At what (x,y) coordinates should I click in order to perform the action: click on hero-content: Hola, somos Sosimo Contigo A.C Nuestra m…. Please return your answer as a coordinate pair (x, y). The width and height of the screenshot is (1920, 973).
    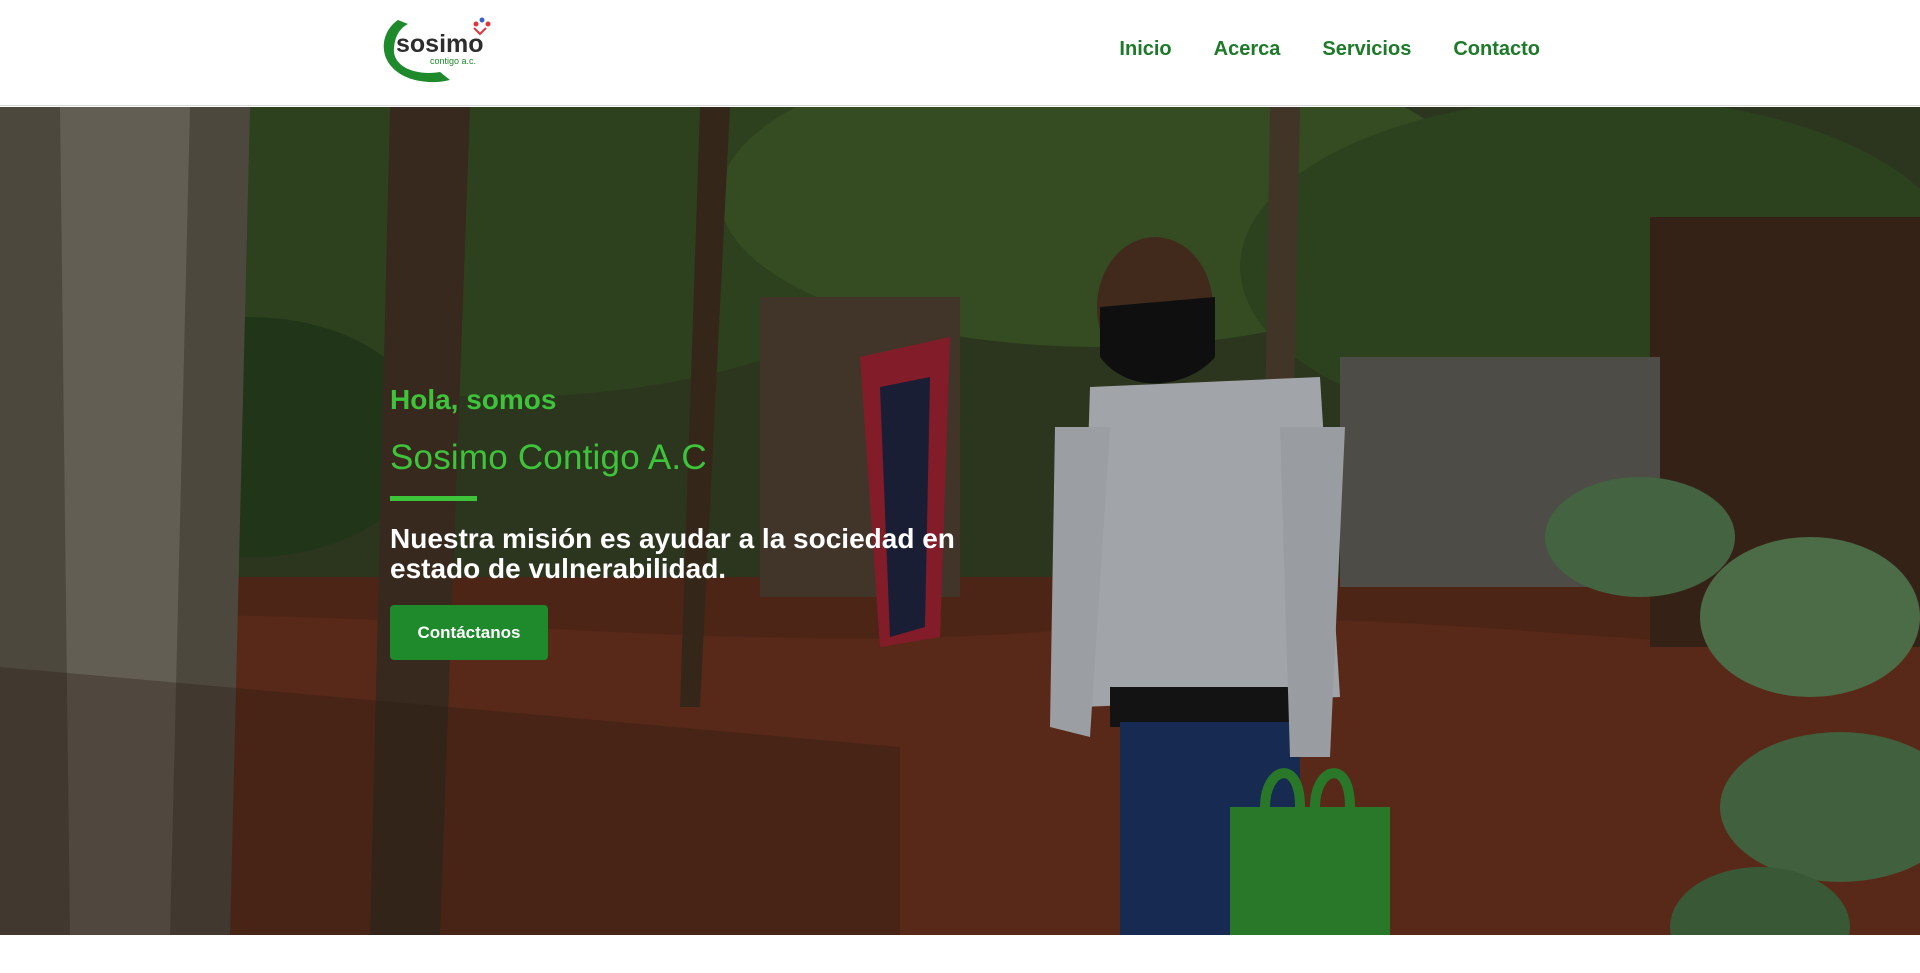
    Looking at the image, I should click on (710, 522).